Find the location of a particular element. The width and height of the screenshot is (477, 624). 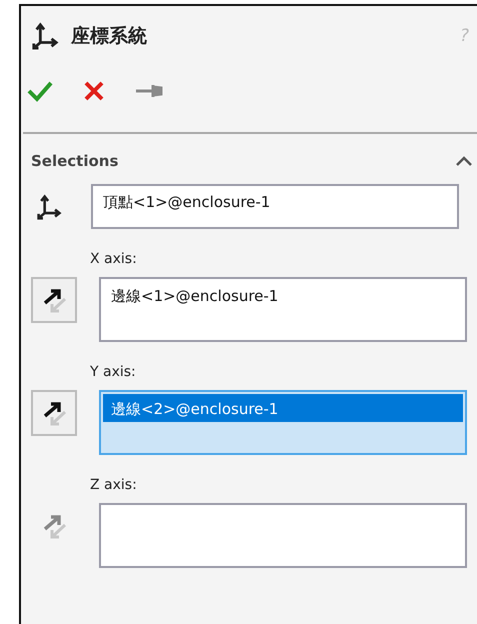

selection-field: 邊線<2>@enclosure-1 is located at coordinates (283, 422).